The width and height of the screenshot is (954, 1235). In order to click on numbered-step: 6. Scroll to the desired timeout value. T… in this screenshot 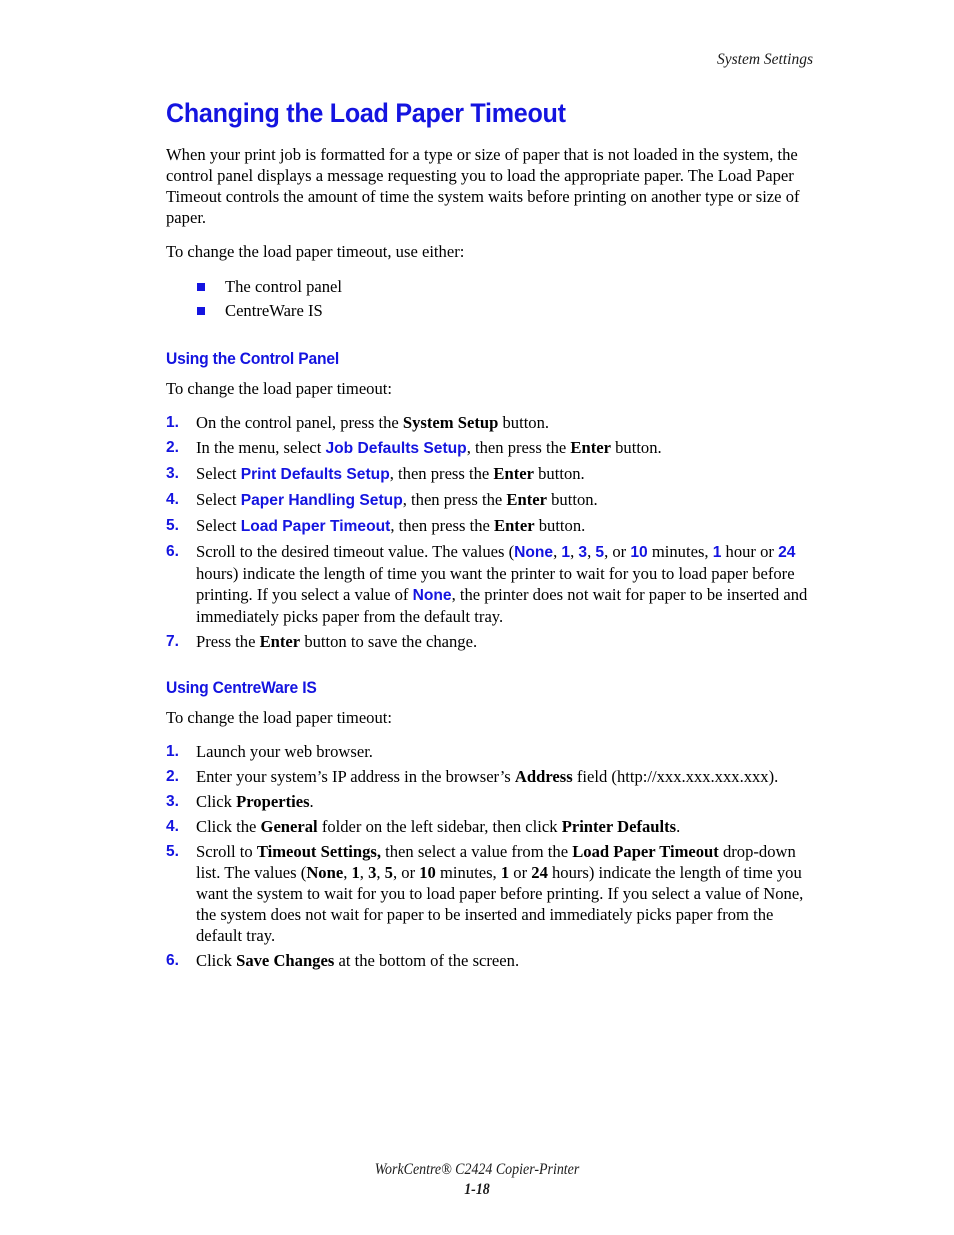, I will do `click(490, 584)`.